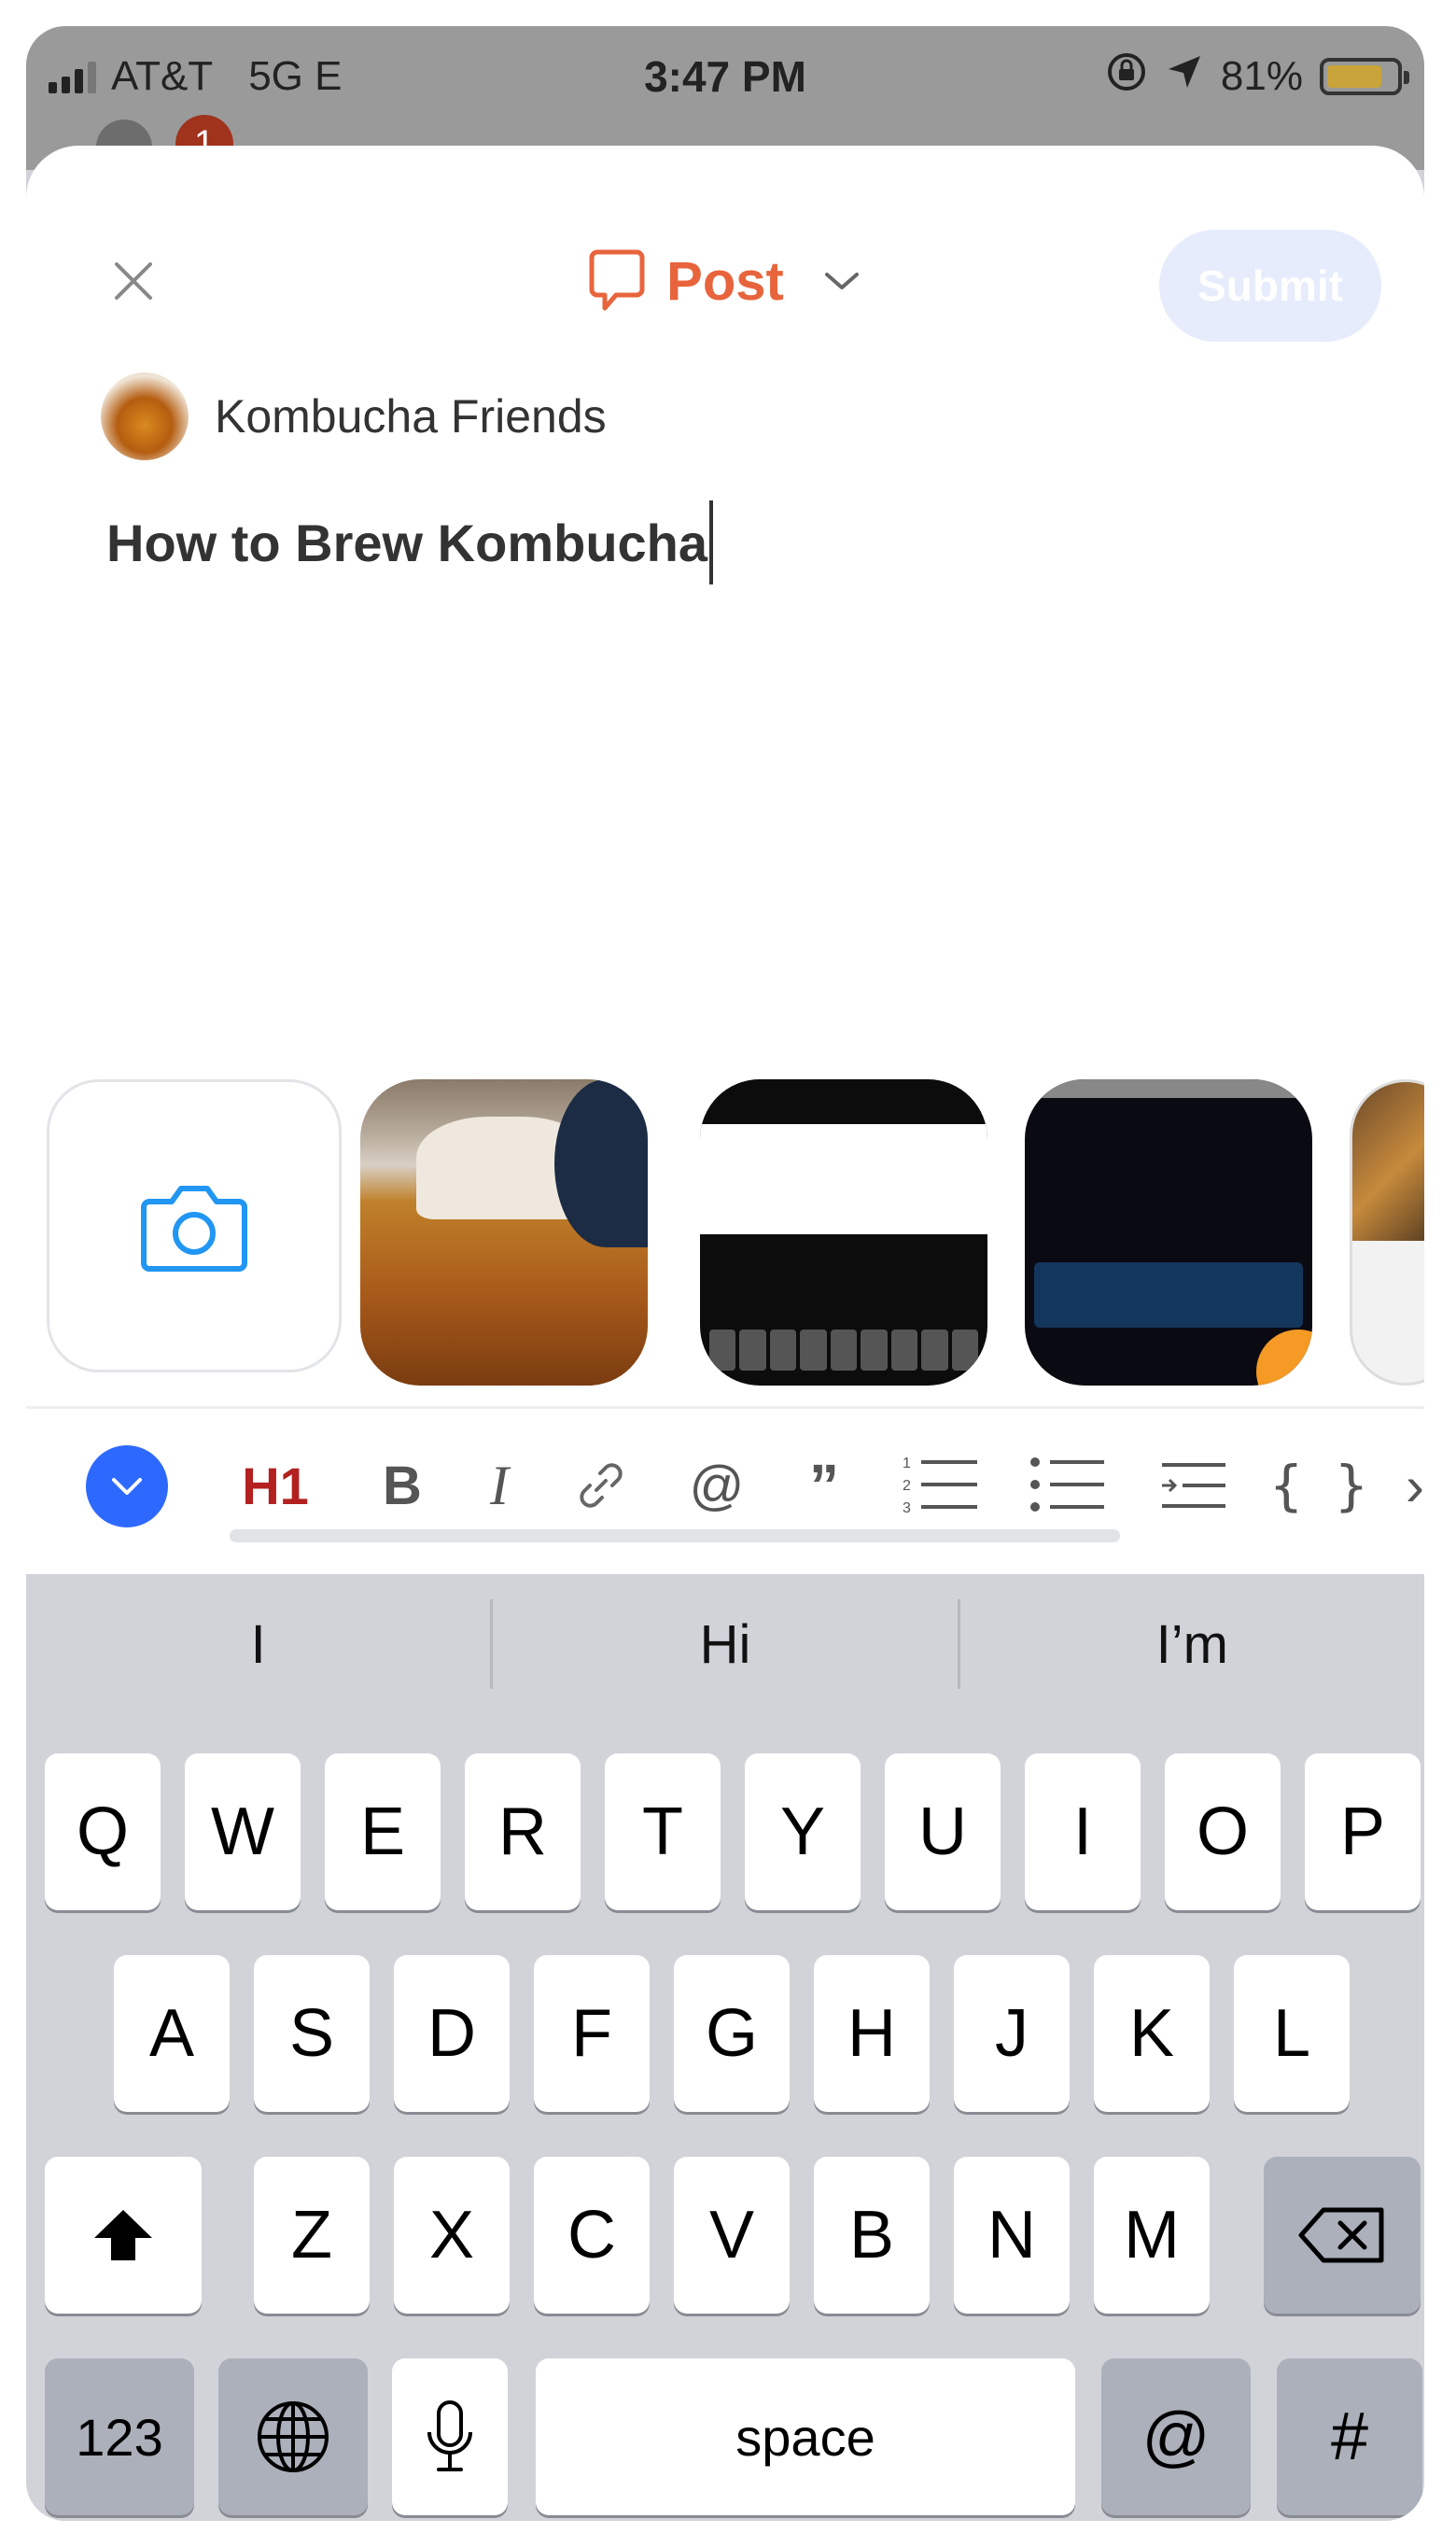  What do you see at coordinates (103, 1831) in the screenshot?
I see `key-q: Q` at bounding box center [103, 1831].